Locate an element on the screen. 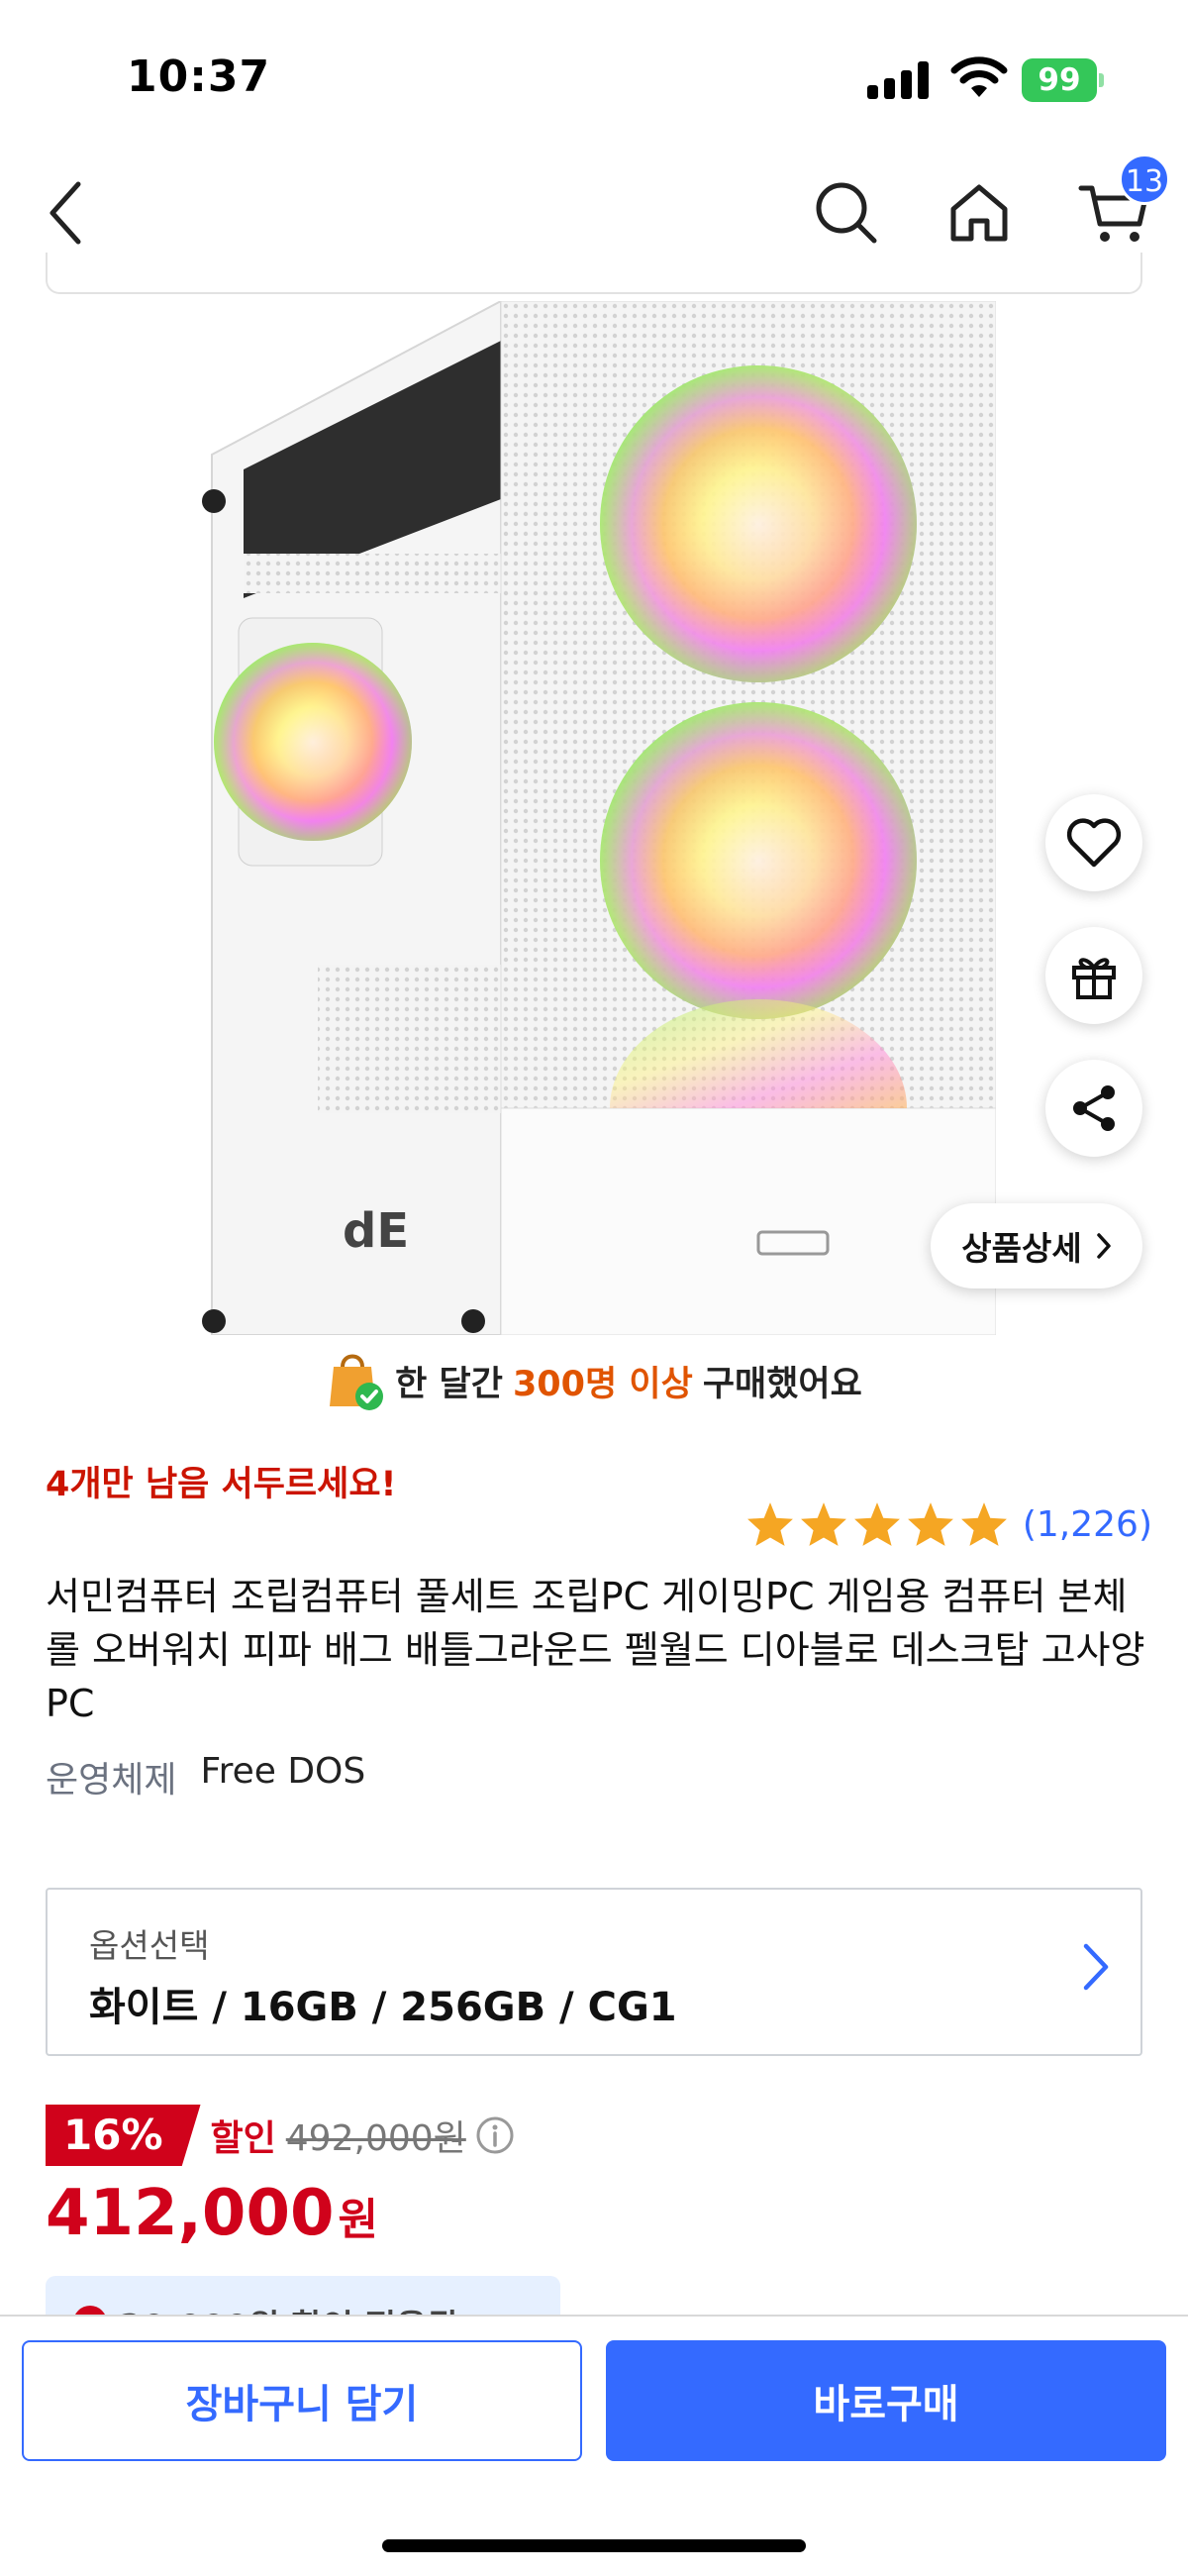 Image resolution: width=1188 pixels, height=2576 pixels. discount-label: 할인 is located at coordinates (243, 2138).